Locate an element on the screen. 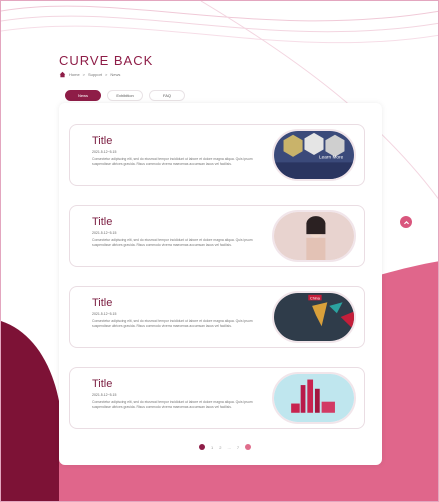 The image size is (439, 502). breadcrumb: Home > Support > News is located at coordinates (89, 74).